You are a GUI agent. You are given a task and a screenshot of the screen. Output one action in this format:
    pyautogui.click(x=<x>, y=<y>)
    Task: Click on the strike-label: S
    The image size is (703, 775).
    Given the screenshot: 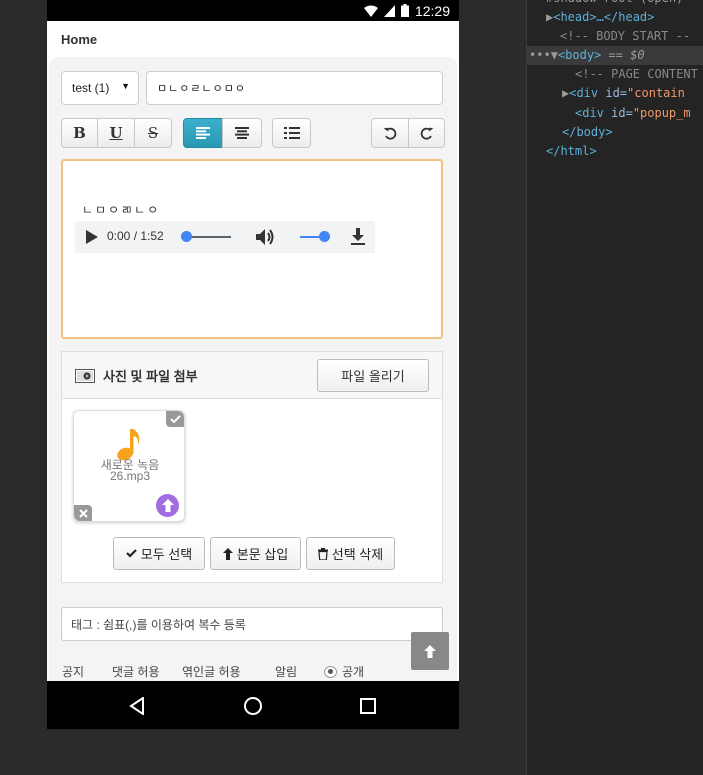 What is the action you would take?
    pyautogui.click(x=153, y=133)
    